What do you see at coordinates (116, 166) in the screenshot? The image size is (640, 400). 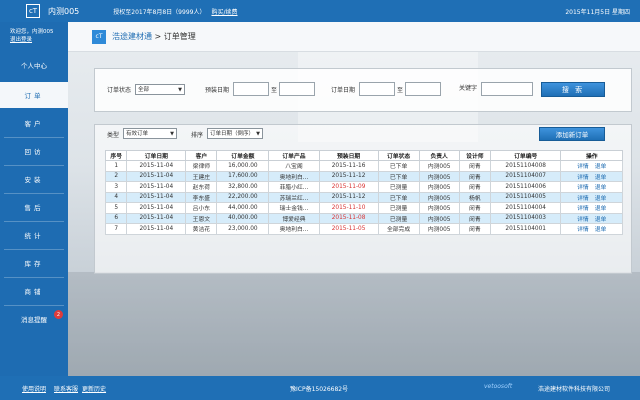 I see `cell-row-number: 1` at bounding box center [116, 166].